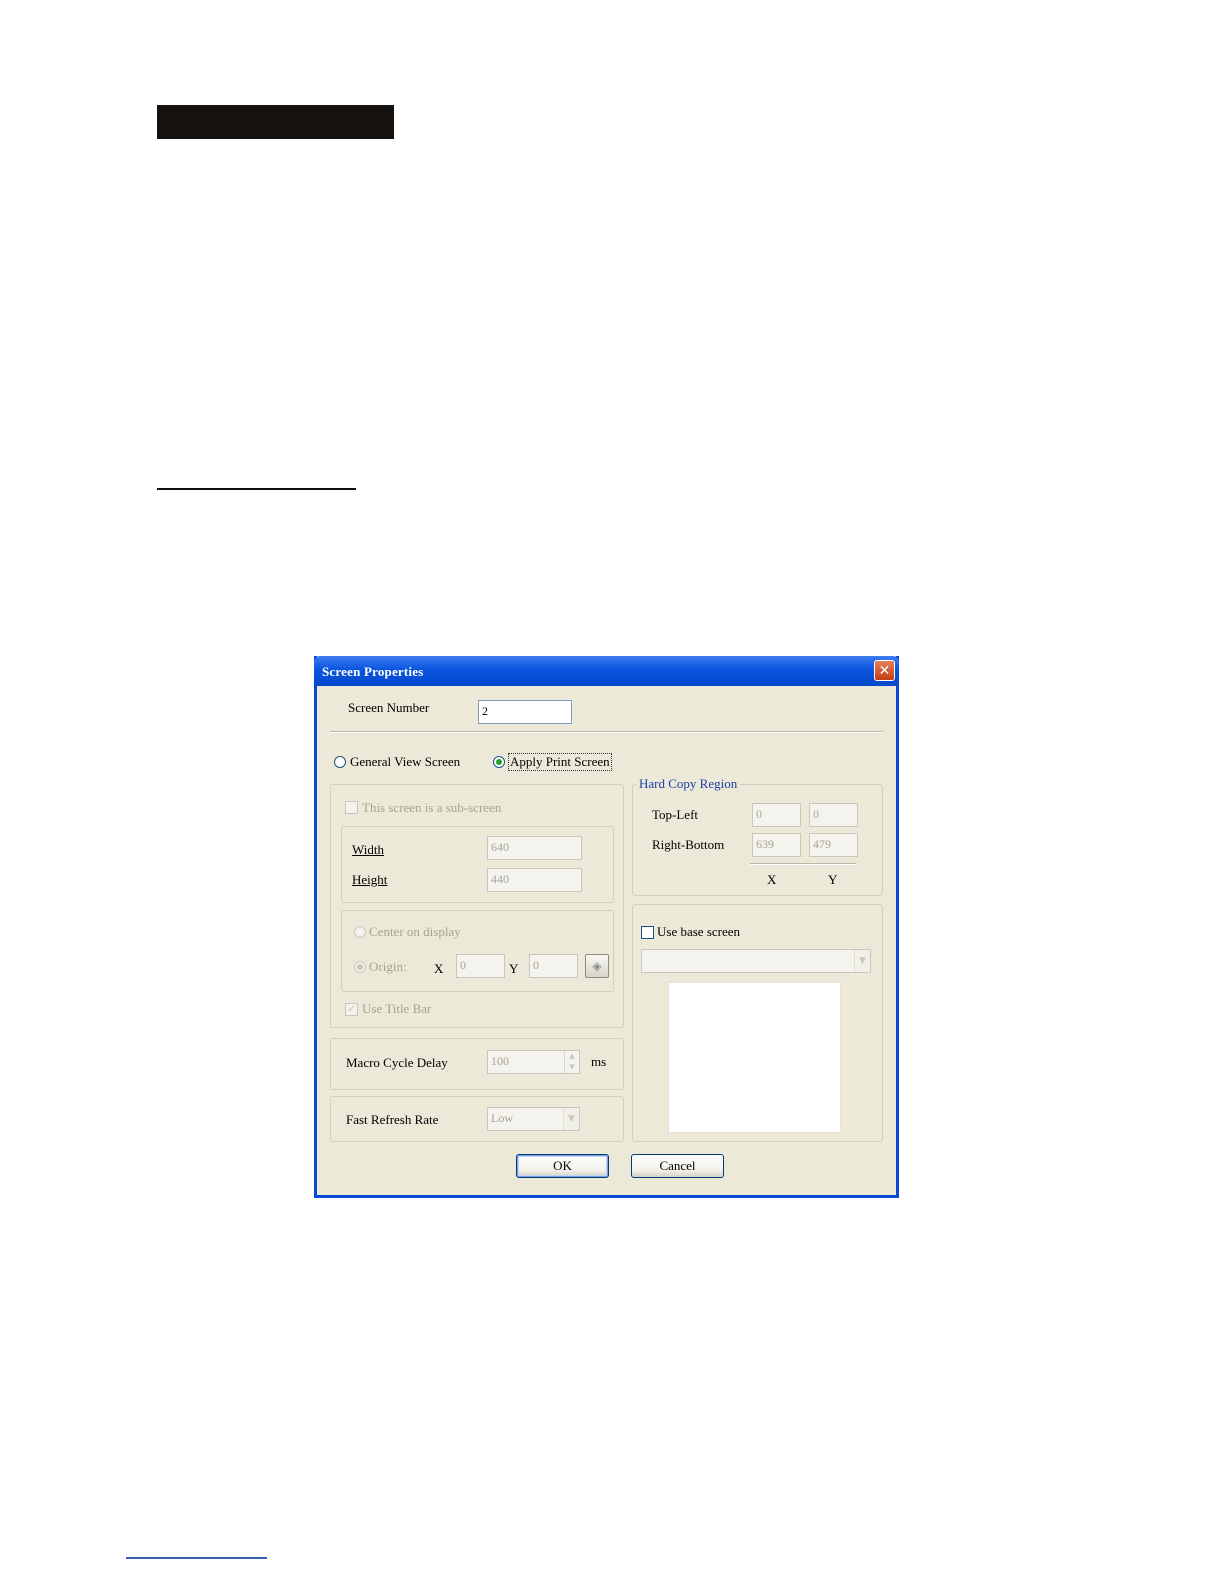 The image size is (1224, 1584). I want to click on width-label: Width, so click(368, 850).